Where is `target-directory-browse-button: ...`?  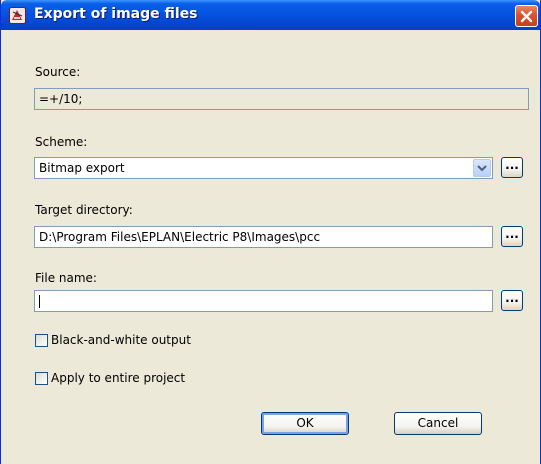
target-directory-browse-button: ... is located at coordinates (512, 236).